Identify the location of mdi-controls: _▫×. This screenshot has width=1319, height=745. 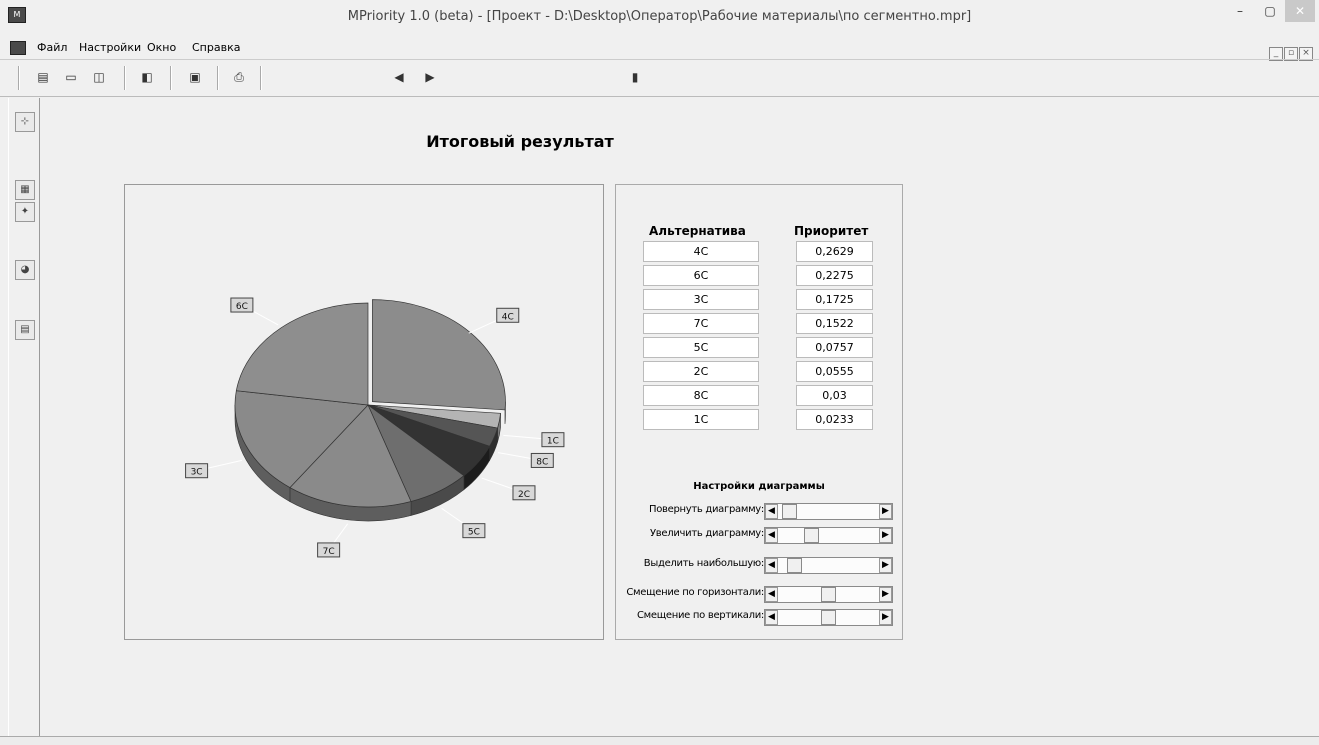
(1290, 50).